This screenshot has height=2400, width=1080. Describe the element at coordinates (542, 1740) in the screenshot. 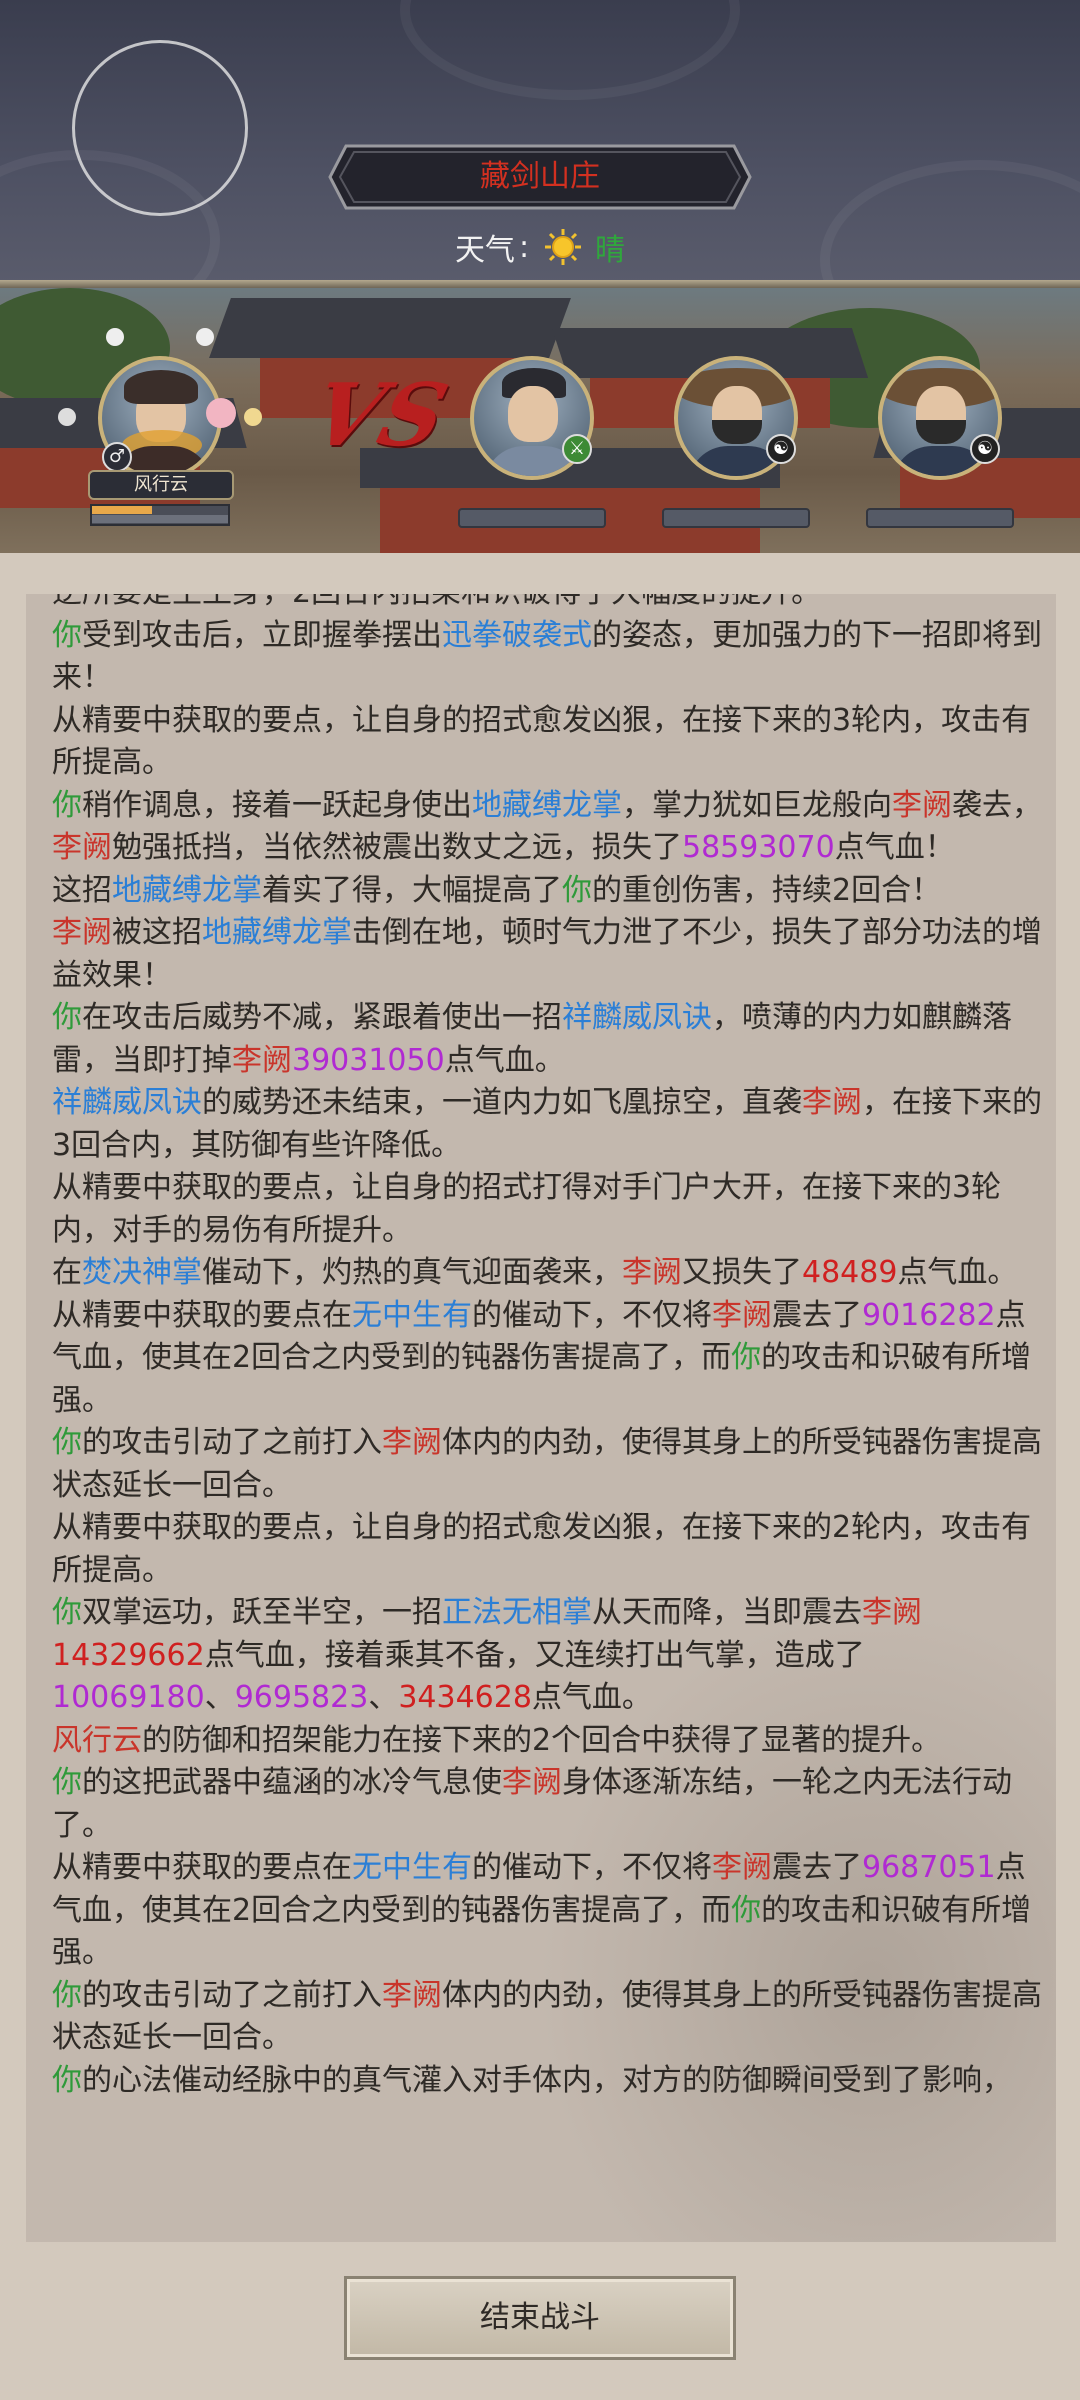

I see `log-text: 的防御和招架能力在接下来的2个回合中获得了显著的提升。` at that location.